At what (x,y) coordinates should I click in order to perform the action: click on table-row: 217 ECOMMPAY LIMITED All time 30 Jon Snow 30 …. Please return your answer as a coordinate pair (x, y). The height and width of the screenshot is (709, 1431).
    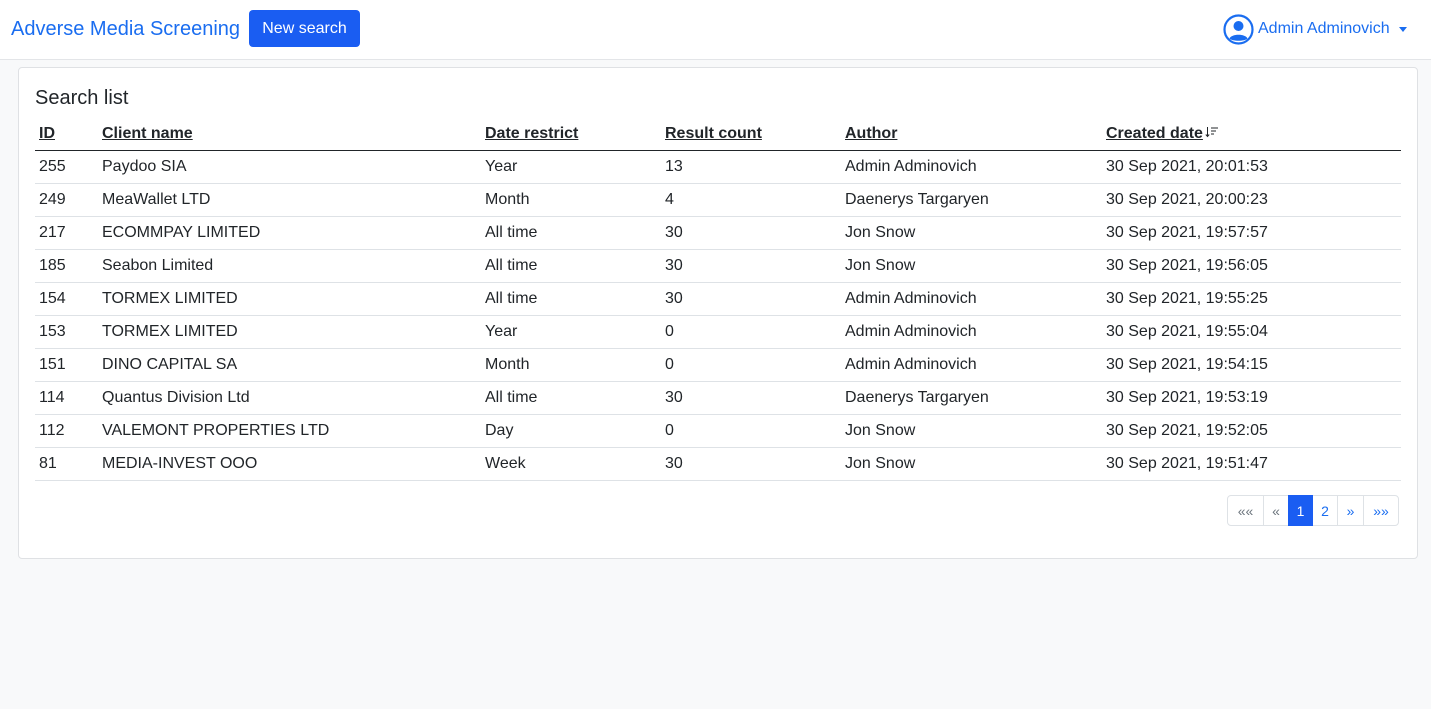
    Looking at the image, I should click on (718, 233).